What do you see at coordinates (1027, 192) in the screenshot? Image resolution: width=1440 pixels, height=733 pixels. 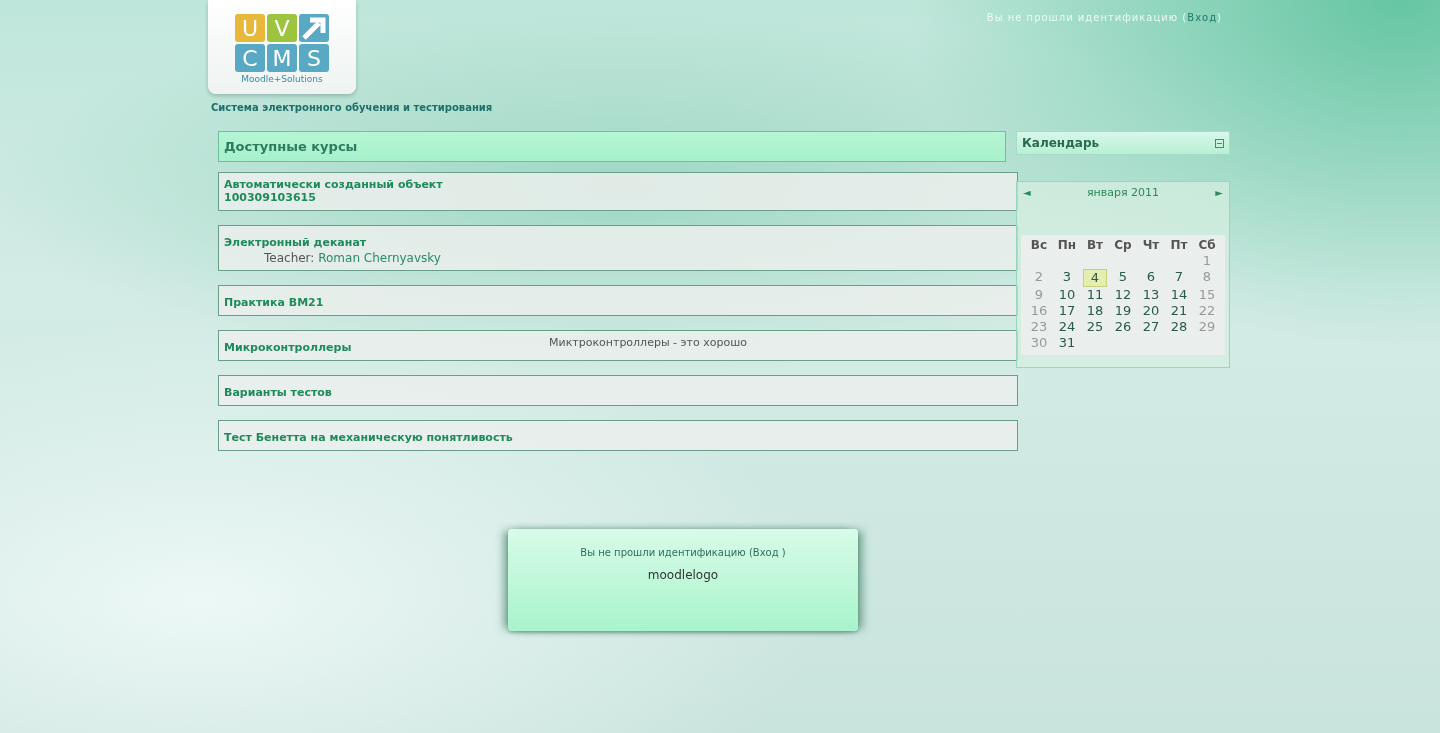 I see `previous-month-link: ◄` at bounding box center [1027, 192].